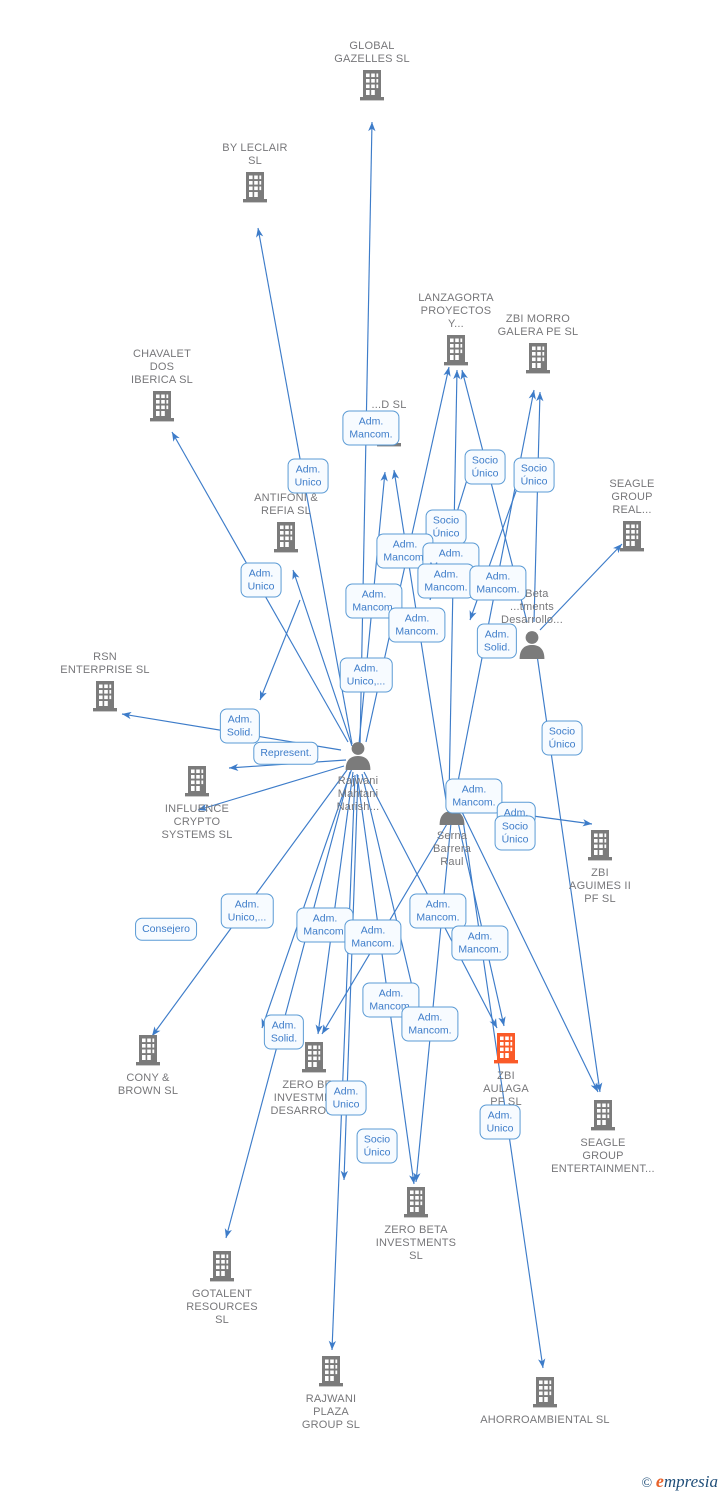 The width and height of the screenshot is (728, 1500). I want to click on node-label: CONY & BROWN SL, so click(148, 1084).